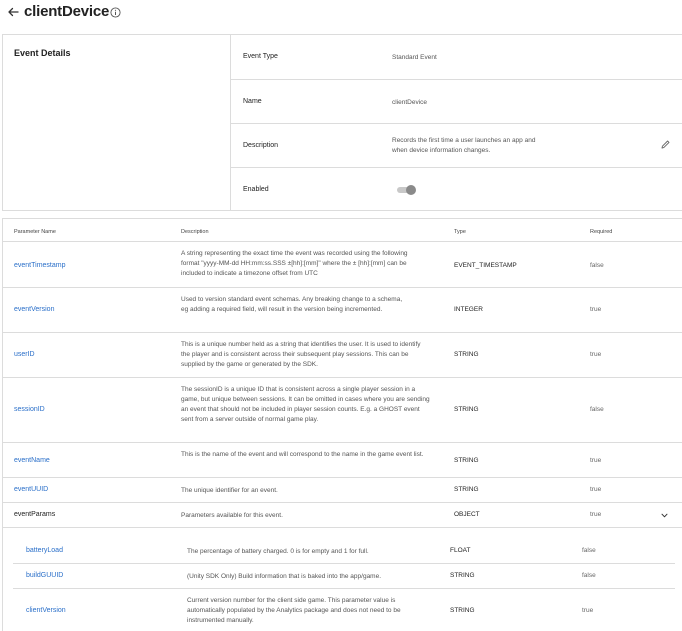 Image resolution: width=682 pixels, height=631 pixels. What do you see at coordinates (456, 189) in the screenshot?
I see `detail-row-enabled: Enabled` at bounding box center [456, 189].